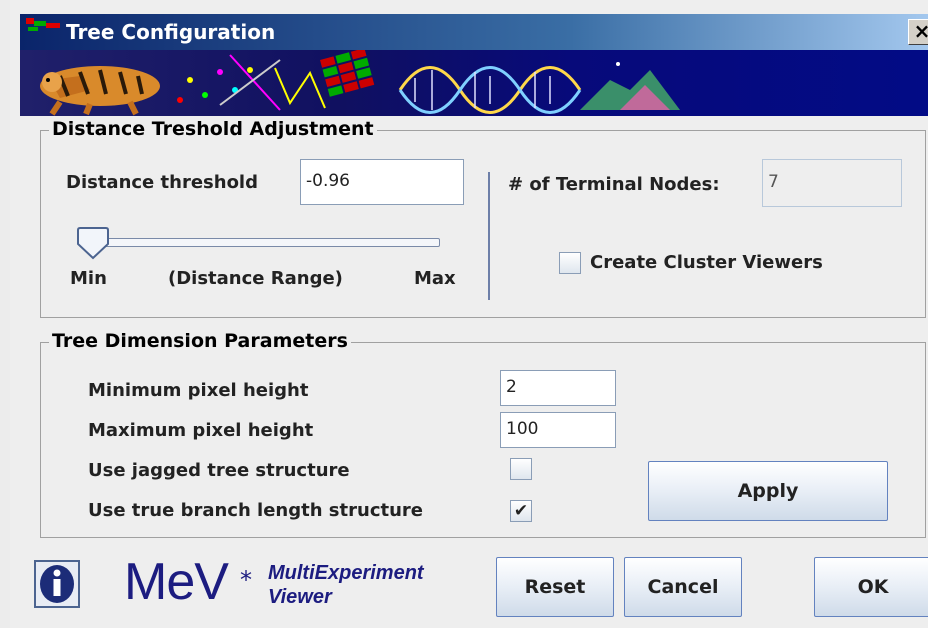 The width and height of the screenshot is (928, 628). What do you see at coordinates (162, 182) in the screenshot?
I see `distance-threshold-label: Distance threshold` at bounding box center [162, 182].